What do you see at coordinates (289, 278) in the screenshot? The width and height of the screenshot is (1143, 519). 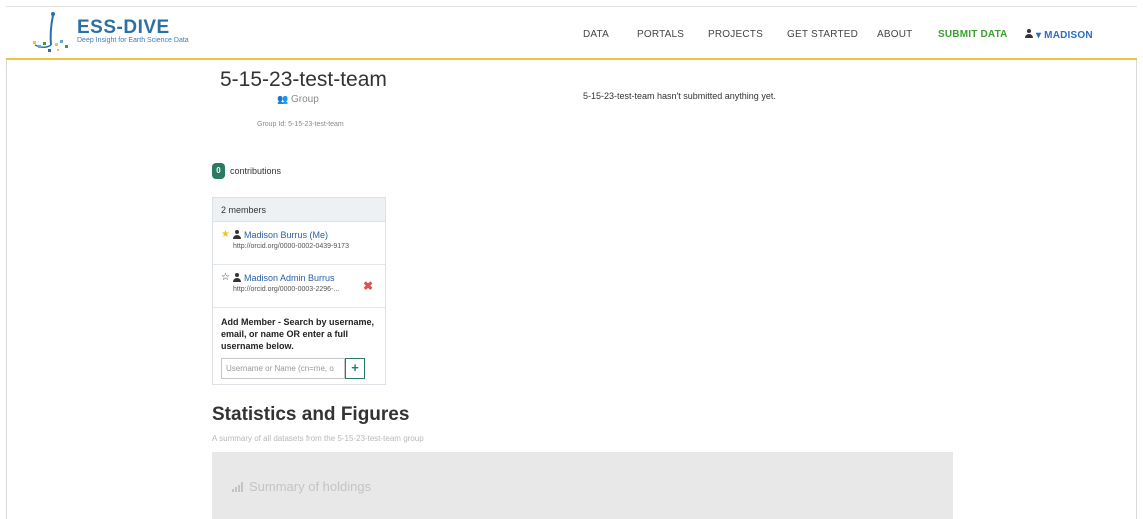 I see `member-name: Madison Admin Burrus` at bounding box center [289, 278].